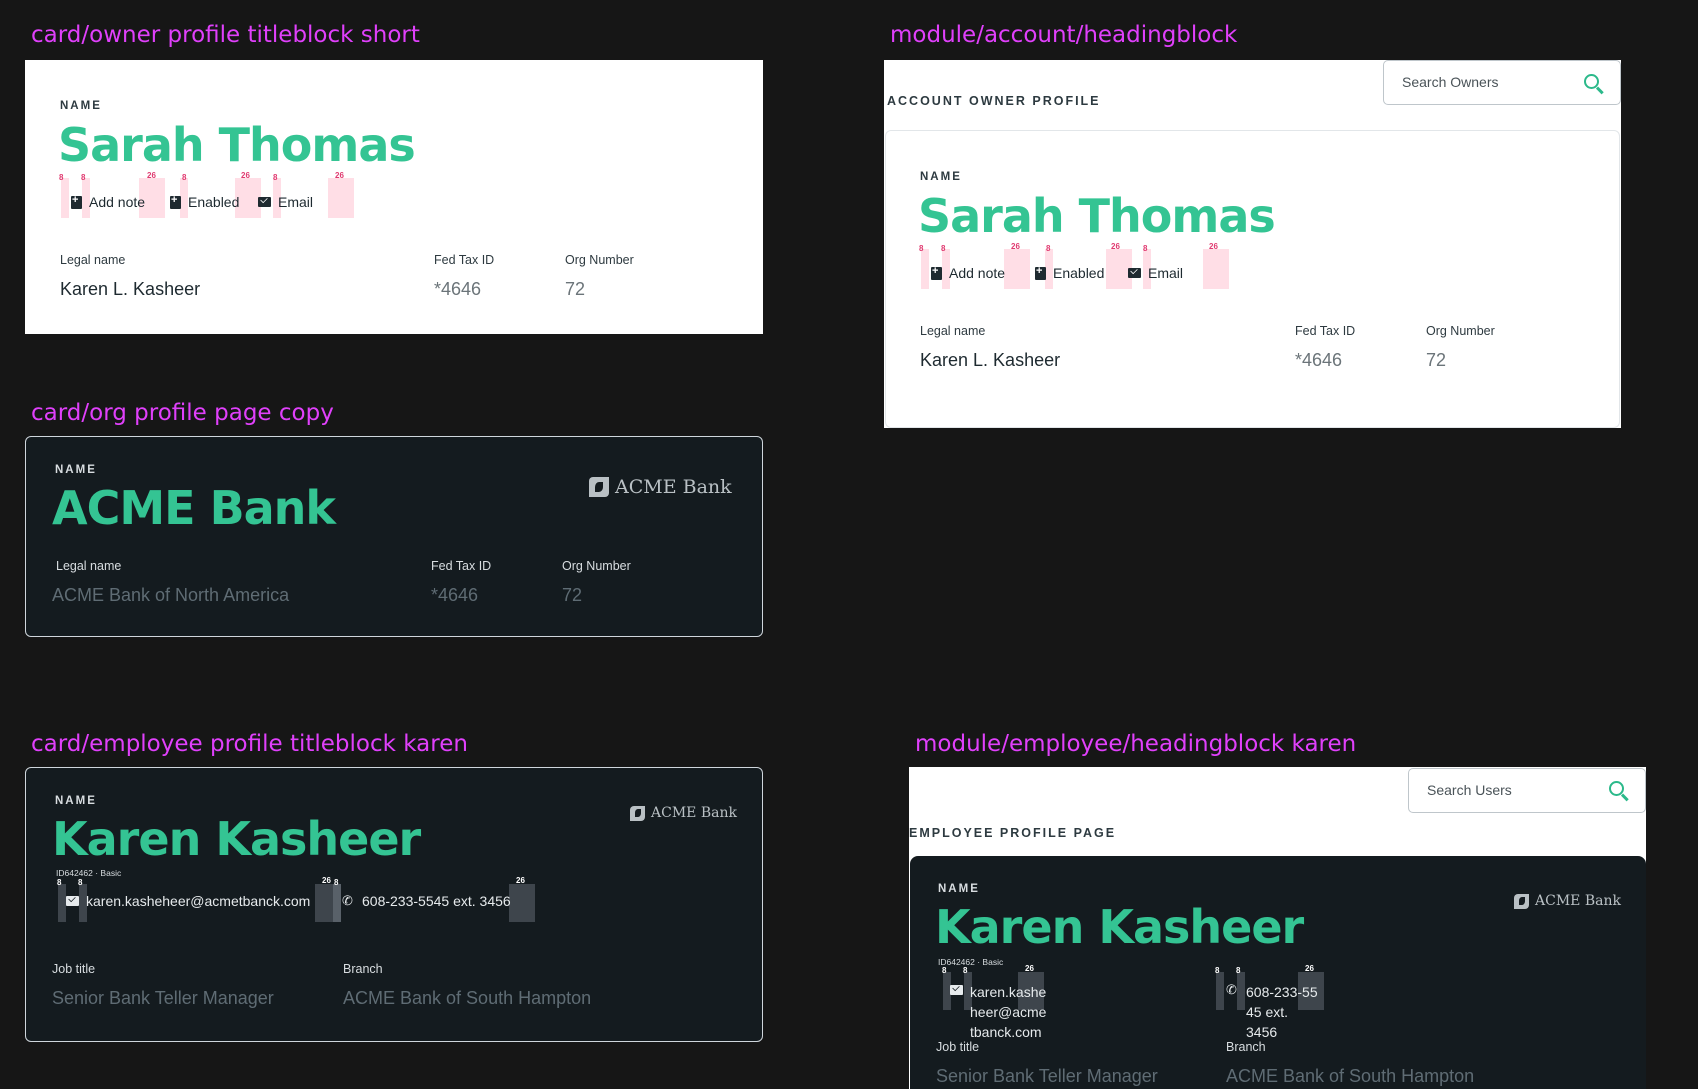  I want to click on account-heading-title: ACCOUNT OWNER PROFILE, so click(994, 101).